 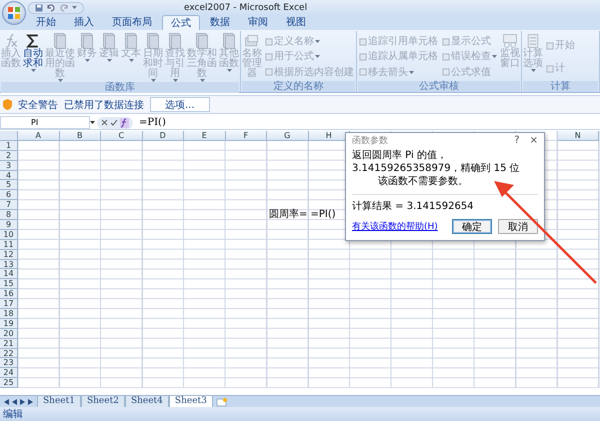 I want to click on ribbon-tab: 插入, so click(x=84, y=22).